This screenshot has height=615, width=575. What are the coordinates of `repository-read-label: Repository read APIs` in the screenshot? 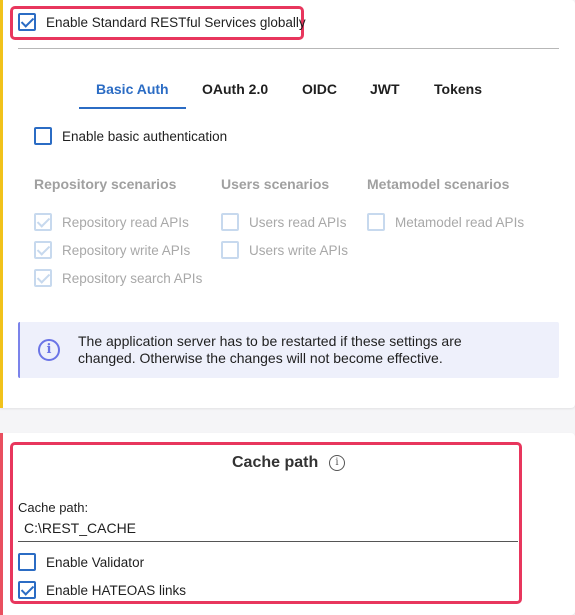 It's located at (125, 222).